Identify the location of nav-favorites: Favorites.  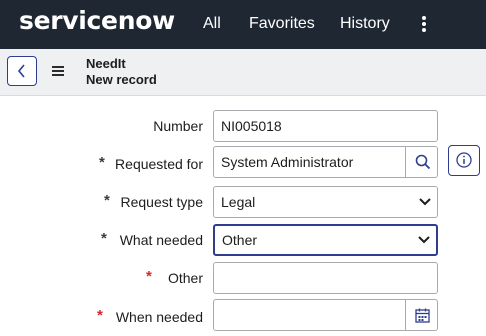
(282, 24).